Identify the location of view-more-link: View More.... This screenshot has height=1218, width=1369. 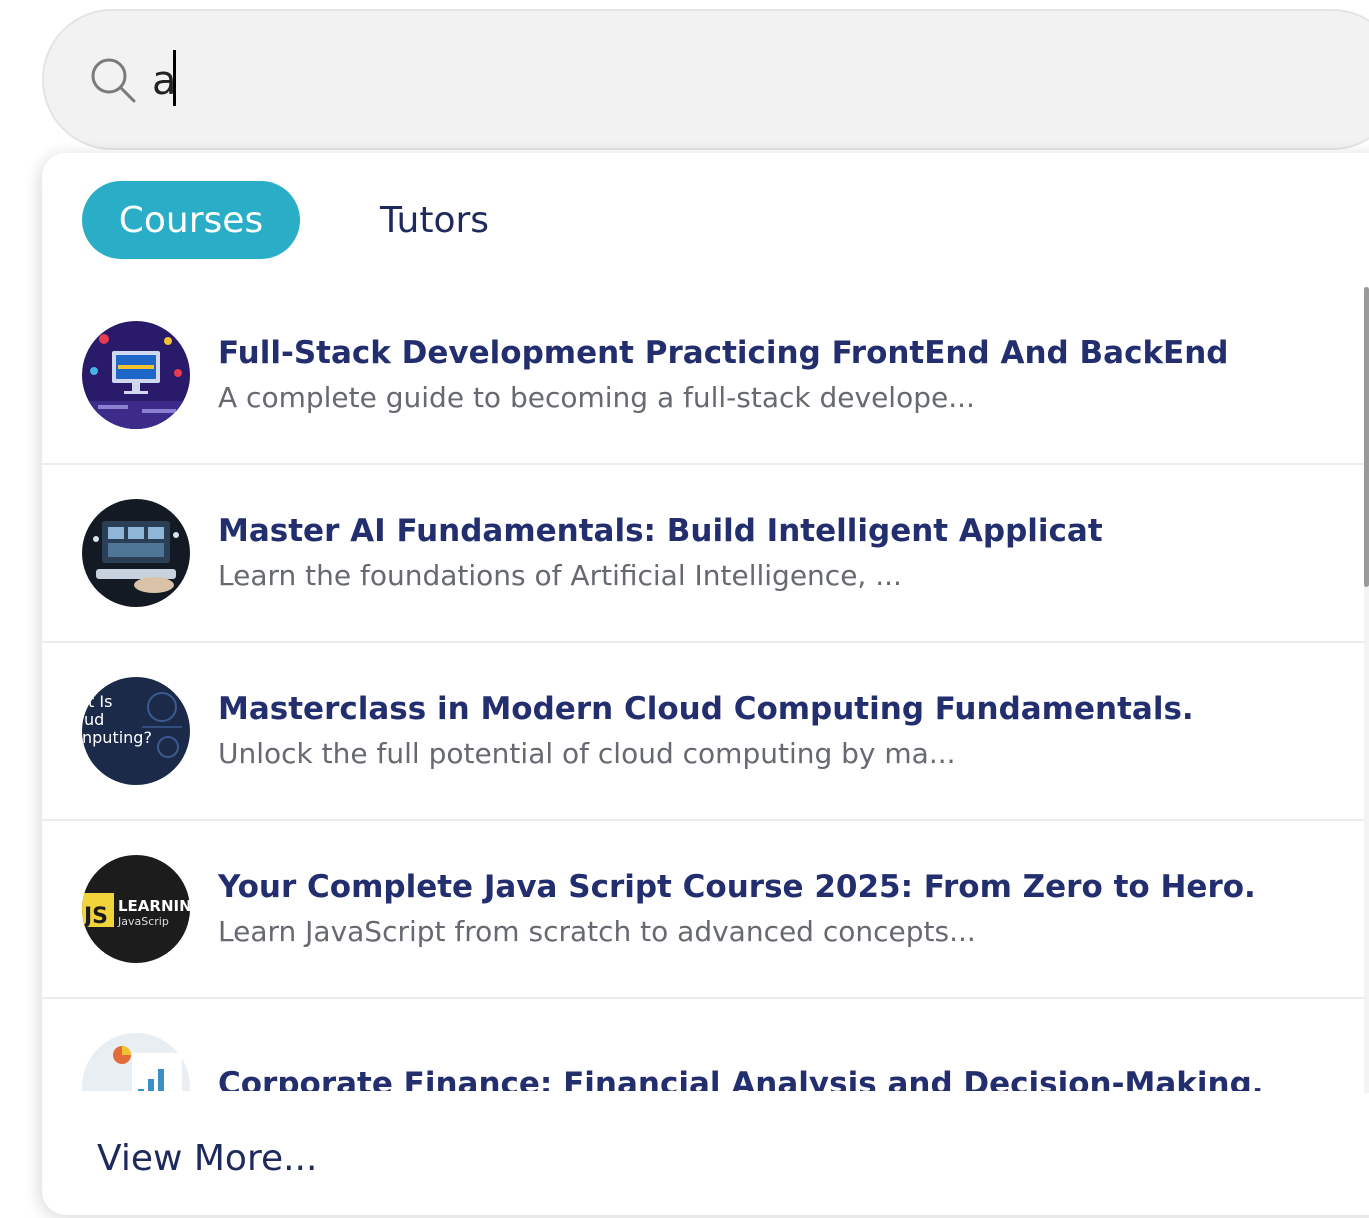
(207, 1158).